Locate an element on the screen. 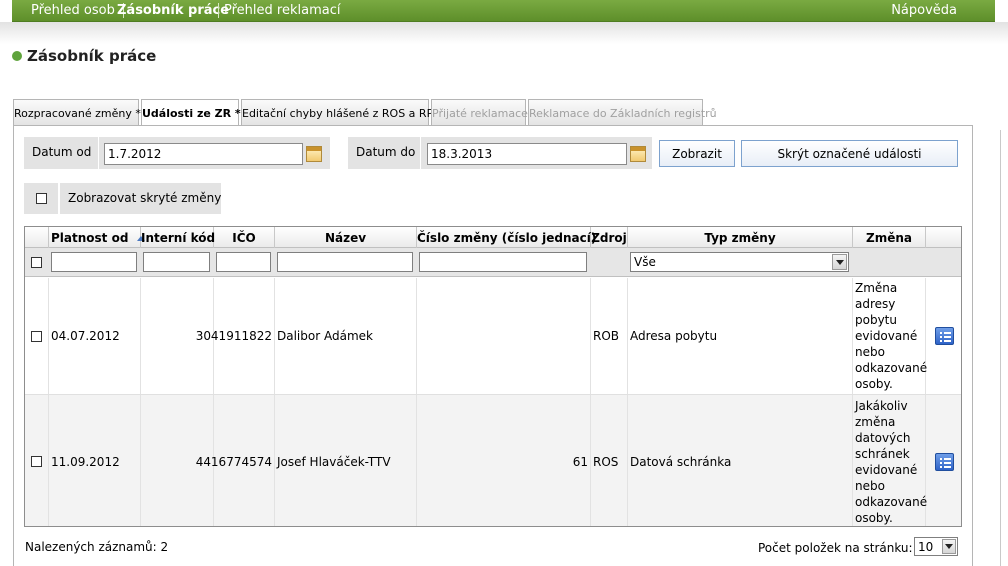 The width and height of the screenshot is (1008, 566). cell-typ-zmeny: Adresa pobytu is located at coordinates (740, 336).